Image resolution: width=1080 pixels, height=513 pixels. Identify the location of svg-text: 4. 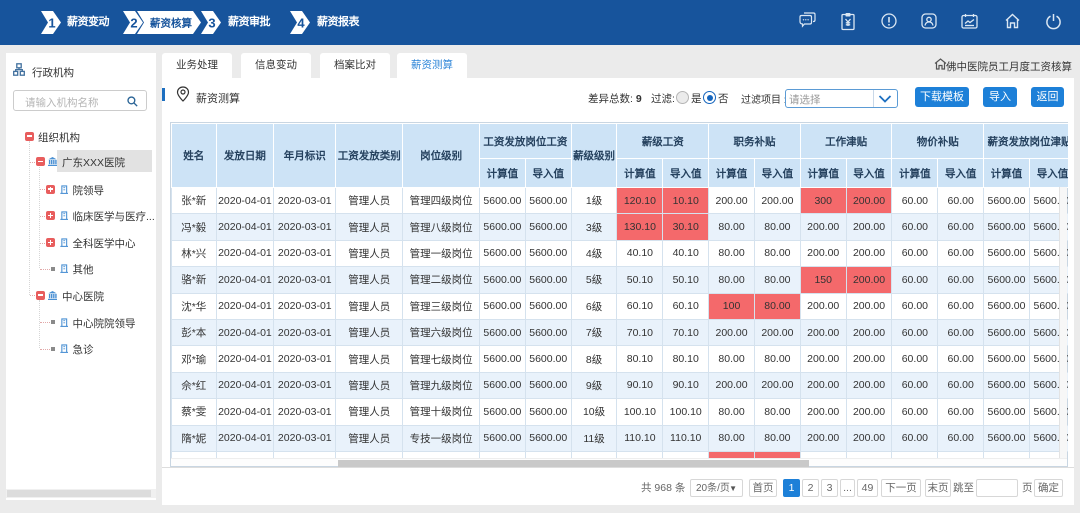
(301, 23).